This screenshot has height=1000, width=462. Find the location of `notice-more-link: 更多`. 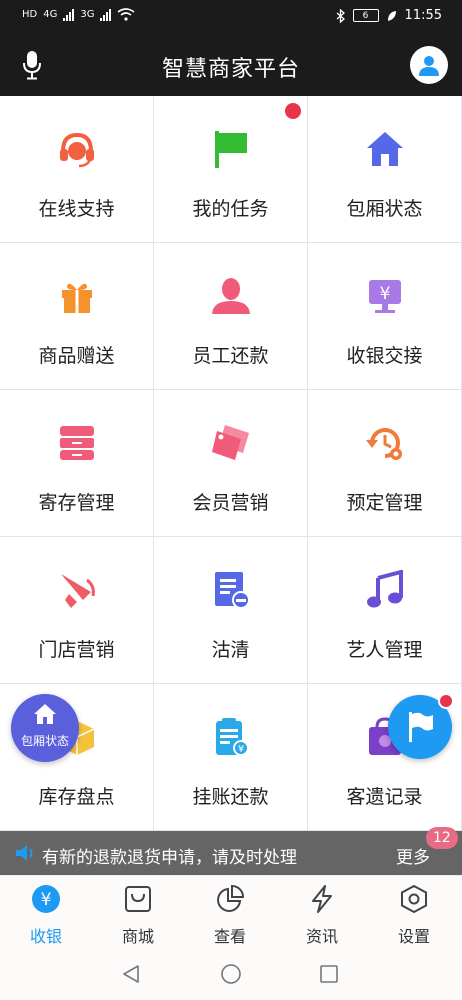

notice-more-link: 更多 is located at coordinates (413, 855).